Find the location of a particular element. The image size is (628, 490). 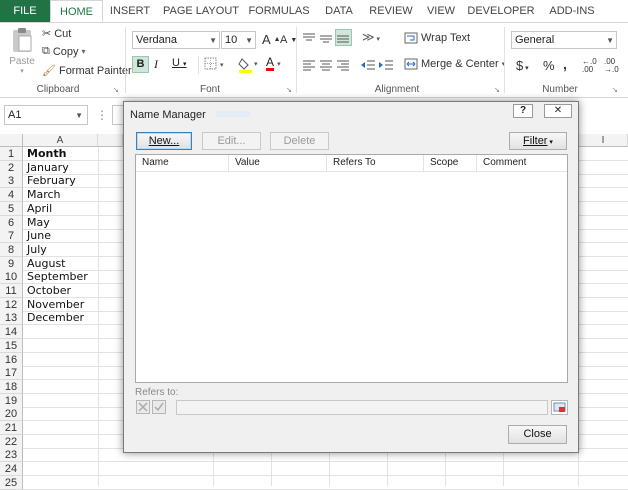

row-header: 17 is located at coordinates (11, 373).